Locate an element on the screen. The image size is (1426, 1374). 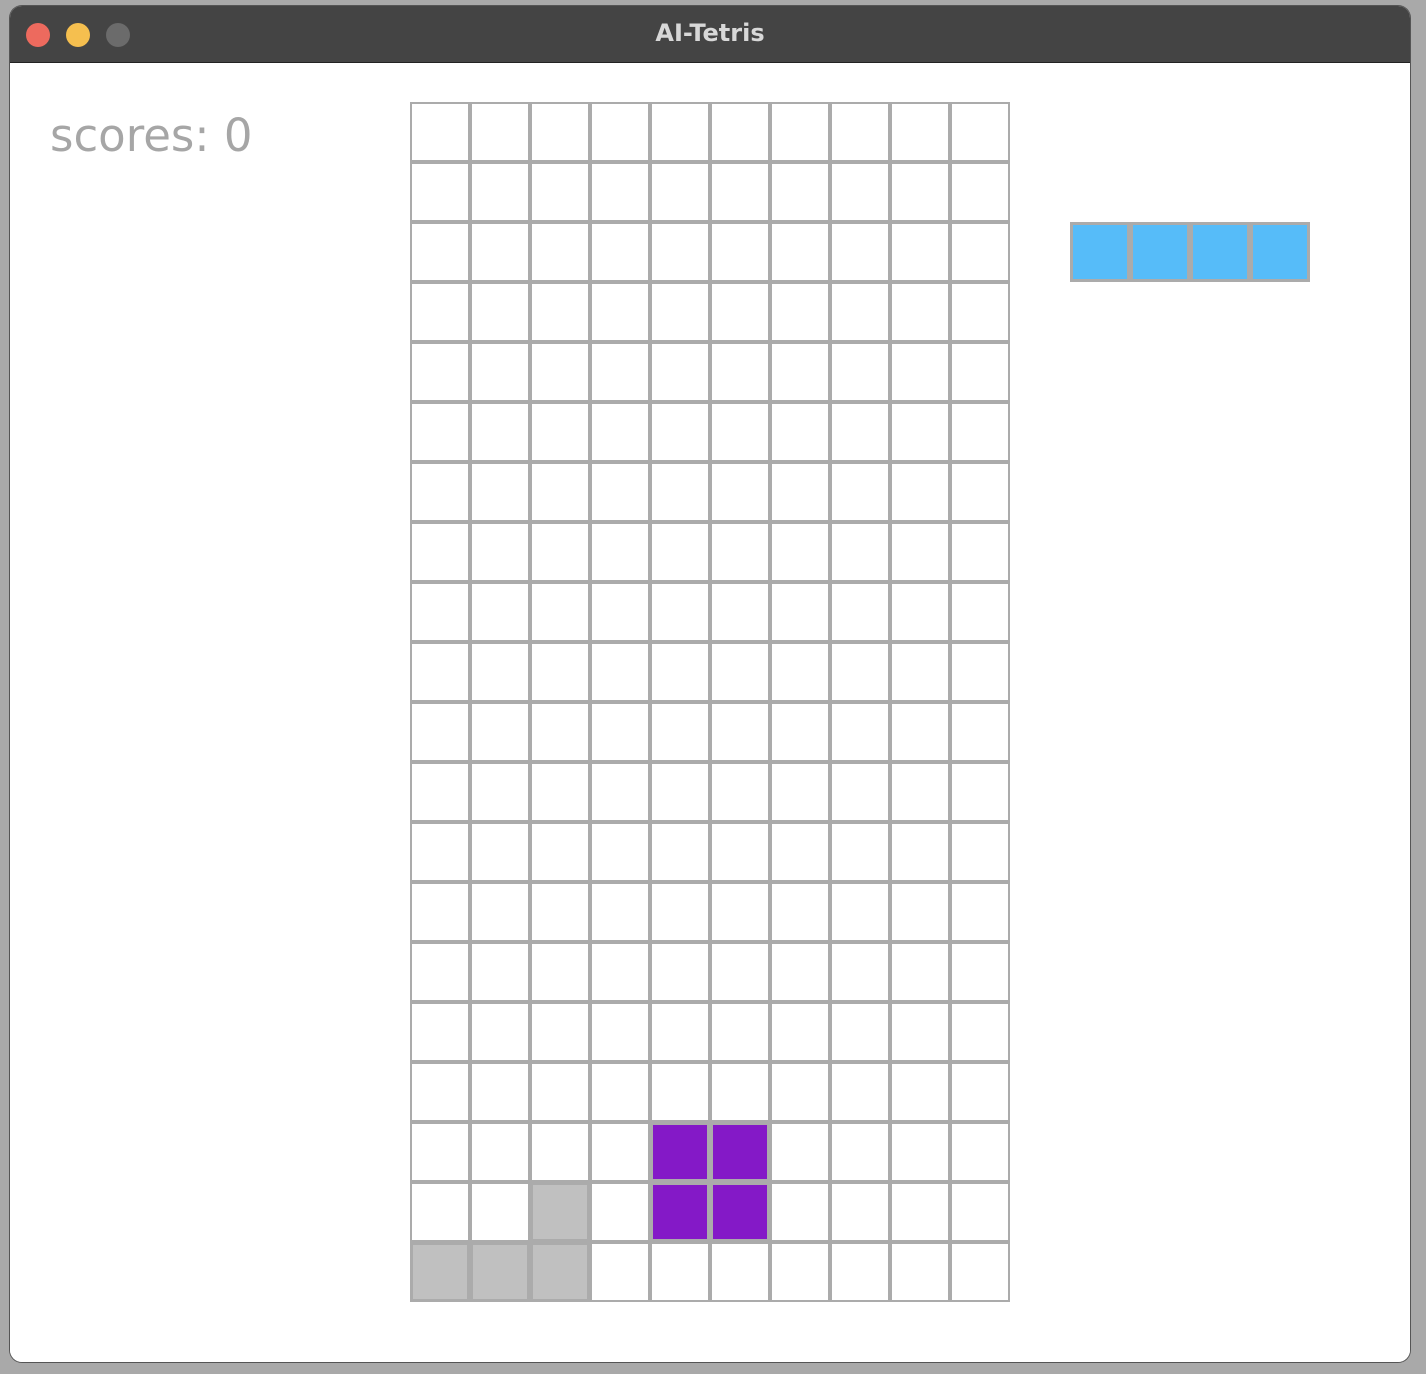
zoom-dot-icon is located at coordinates (118, 35).